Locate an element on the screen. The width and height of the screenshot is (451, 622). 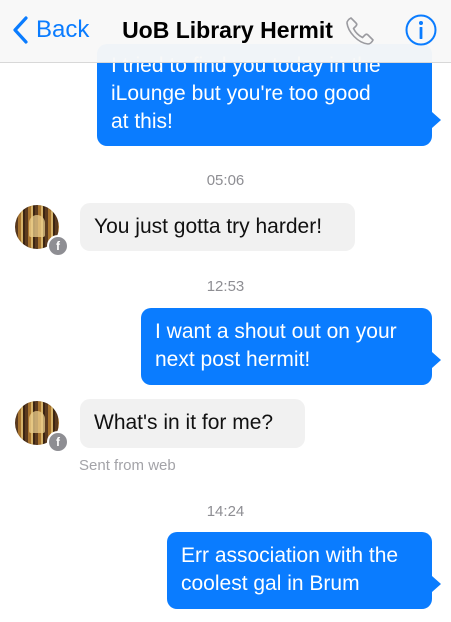
message-line: Err association with the is located at coordinates (290, 555).